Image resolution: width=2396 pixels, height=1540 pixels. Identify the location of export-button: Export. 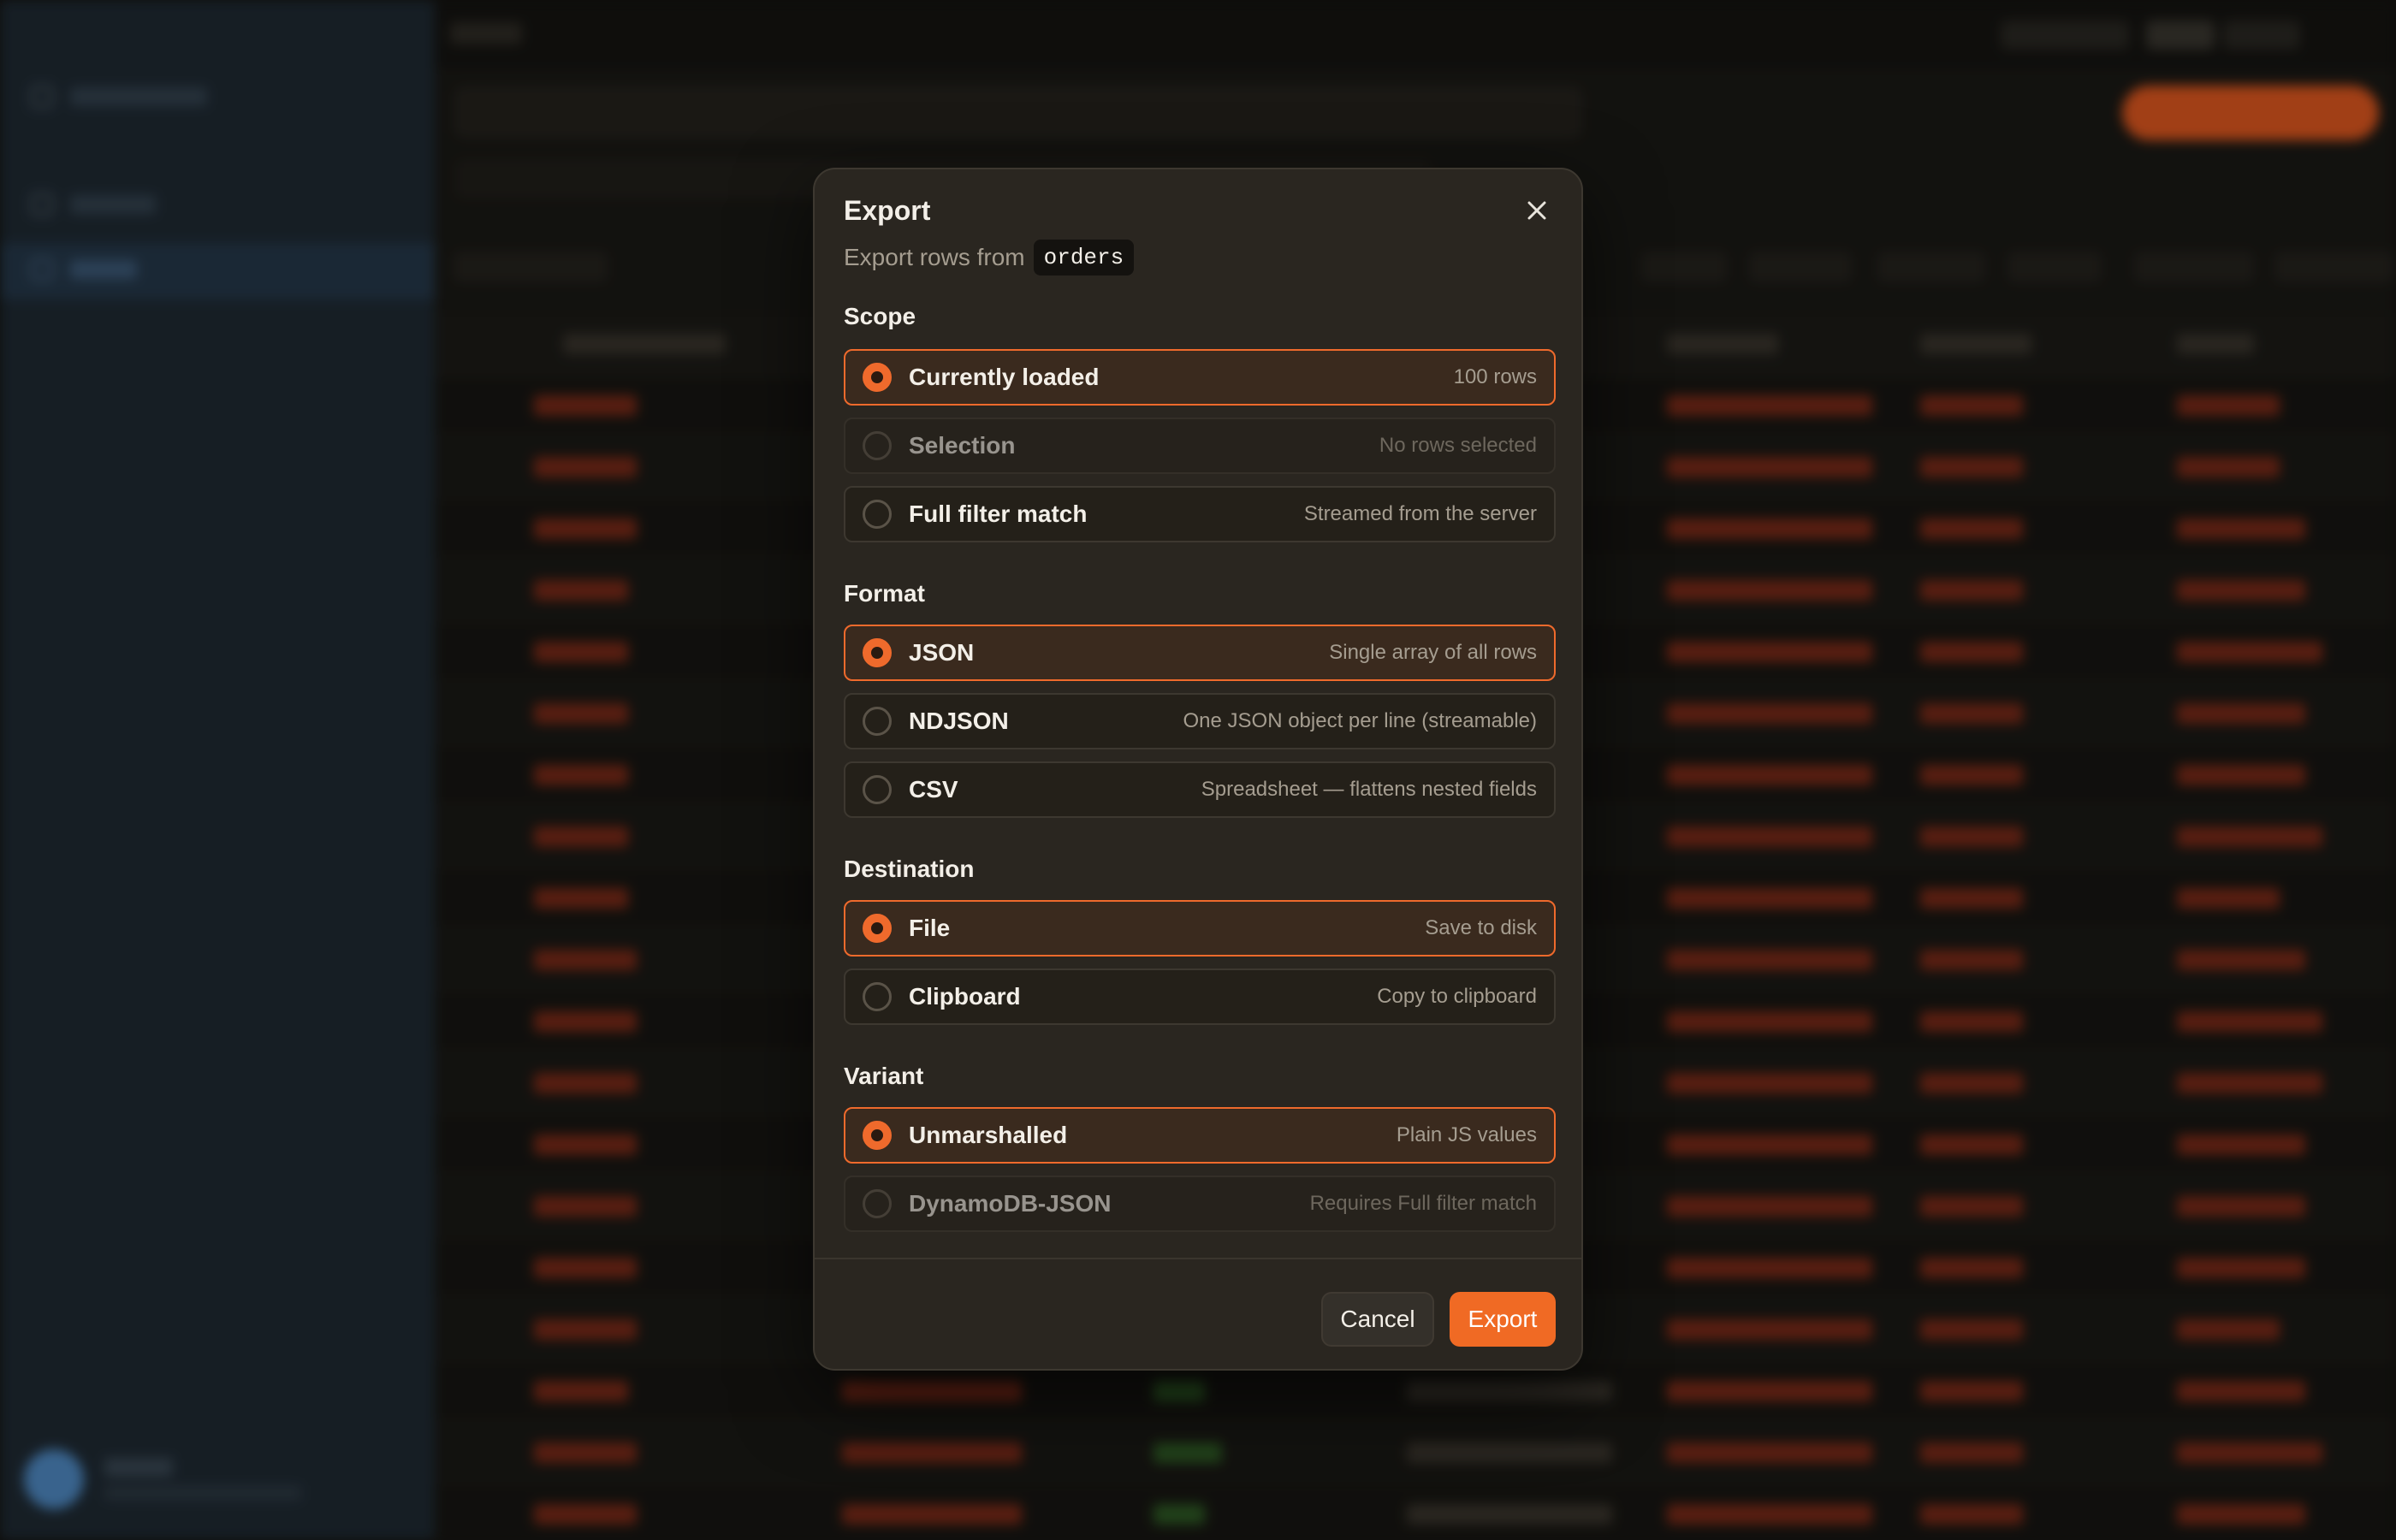
(1503, 1319).